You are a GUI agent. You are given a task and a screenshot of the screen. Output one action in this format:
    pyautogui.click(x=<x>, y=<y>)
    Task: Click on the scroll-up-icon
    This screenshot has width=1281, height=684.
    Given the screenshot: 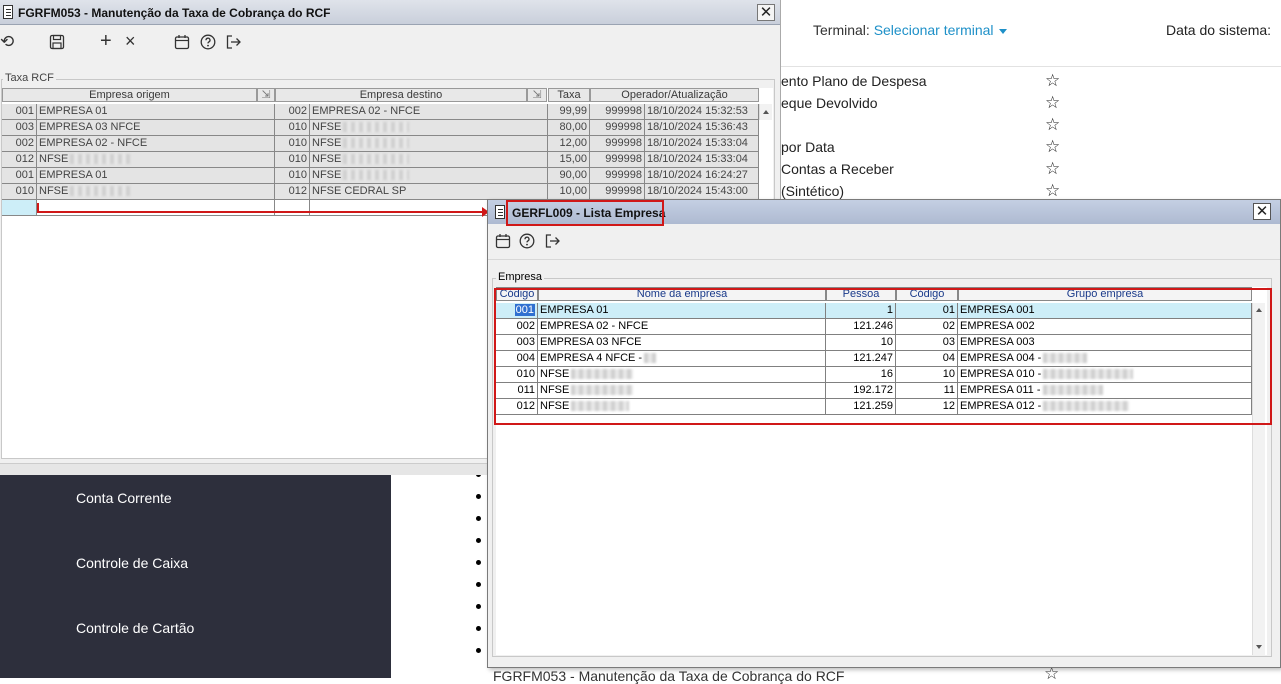 What is the action you would take?
    pyautogui.click(x=766, y=112)
    